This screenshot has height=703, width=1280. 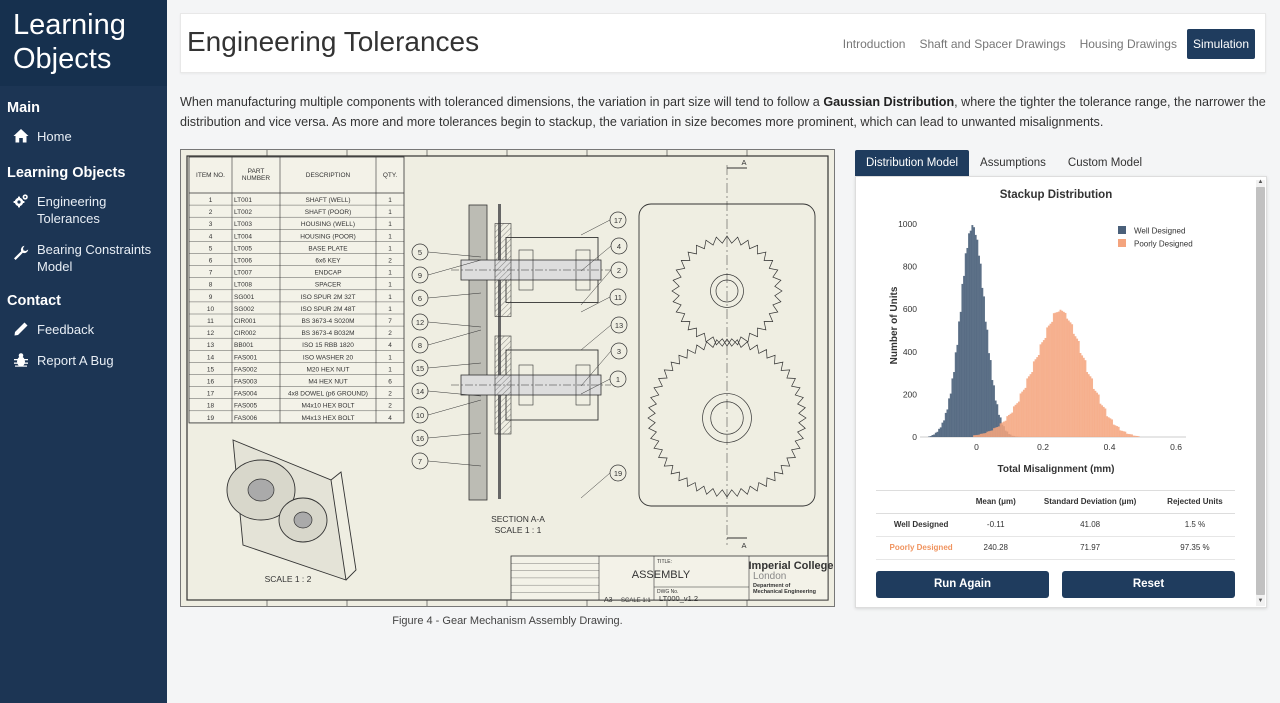 What do you see at coordinates (420, 438) in the screenshot?
I see `balloon-label: 16` at bounding box center [420, 438].